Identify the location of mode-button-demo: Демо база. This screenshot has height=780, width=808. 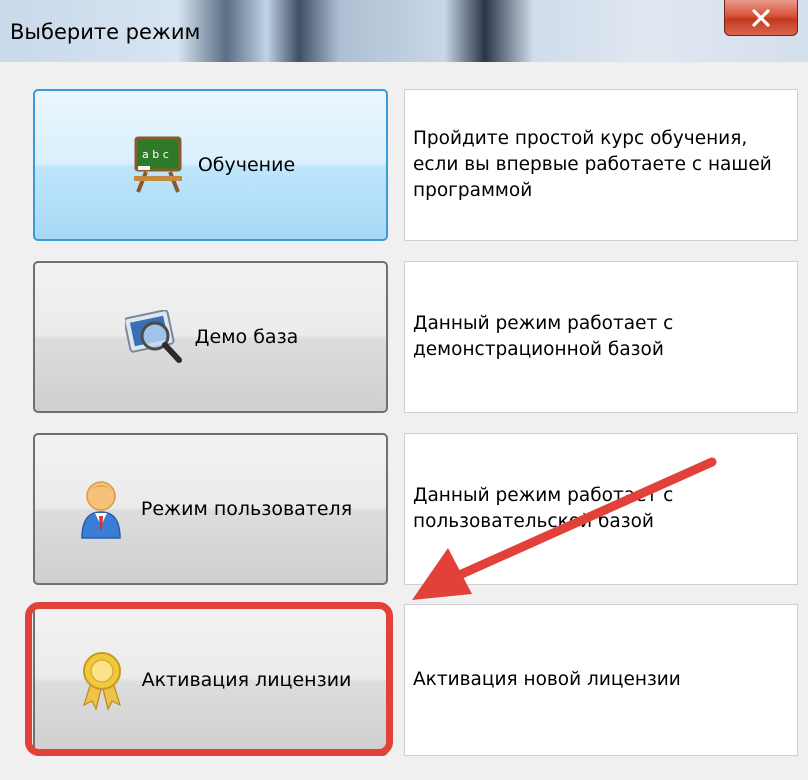
(210, 337).